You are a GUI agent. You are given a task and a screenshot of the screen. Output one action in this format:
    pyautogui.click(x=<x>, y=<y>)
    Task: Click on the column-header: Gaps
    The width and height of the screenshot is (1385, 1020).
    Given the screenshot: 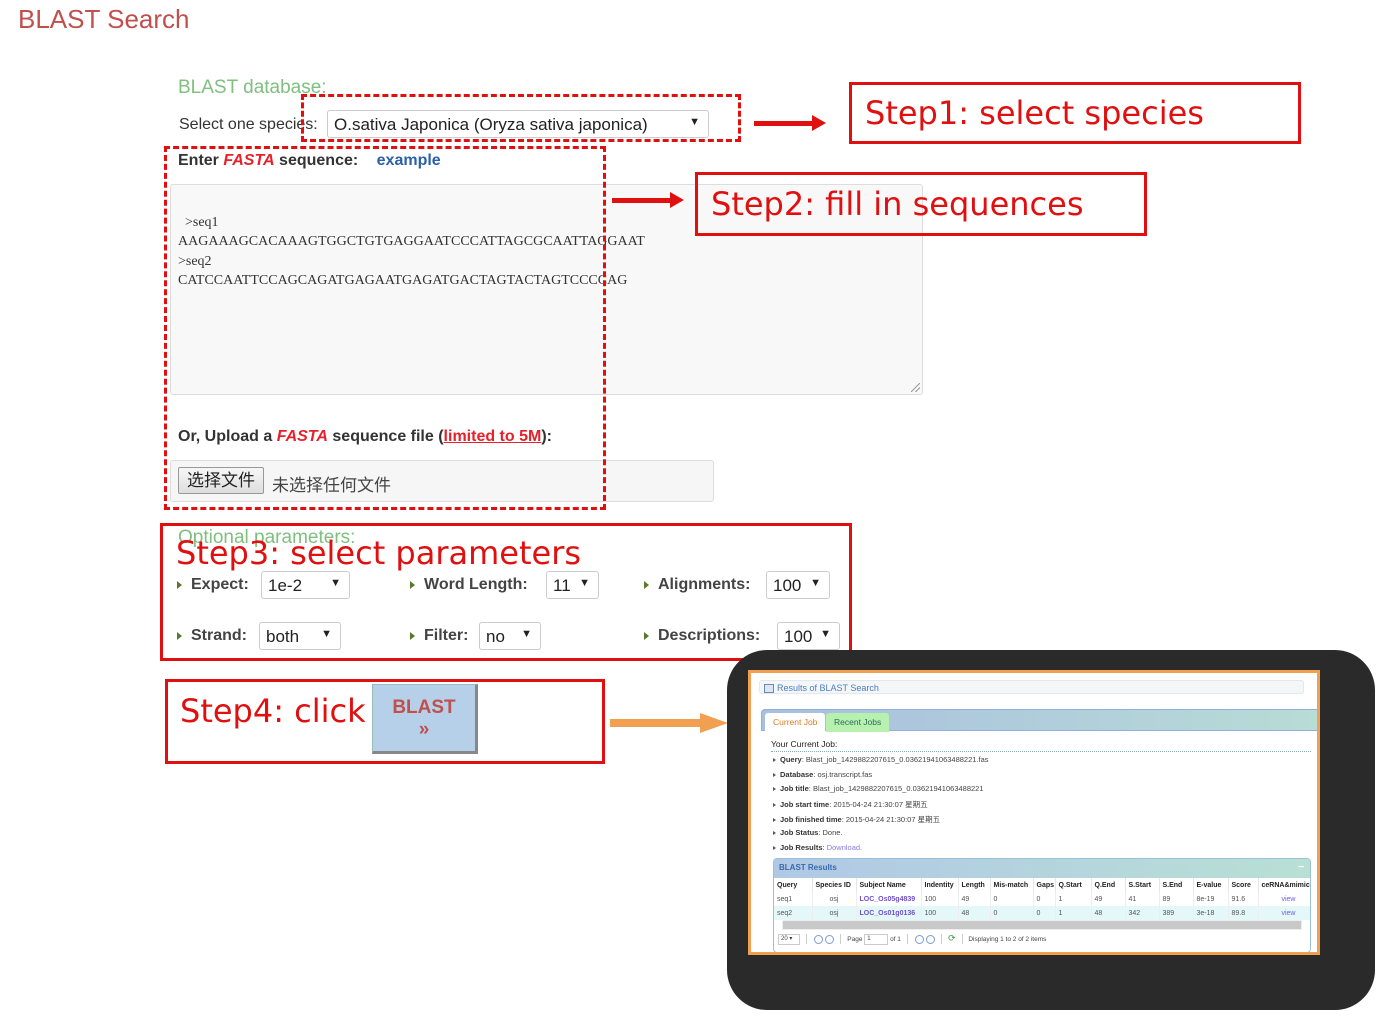 What is the action you would take?
    pyautogui.click(x=1044, y=885)
    